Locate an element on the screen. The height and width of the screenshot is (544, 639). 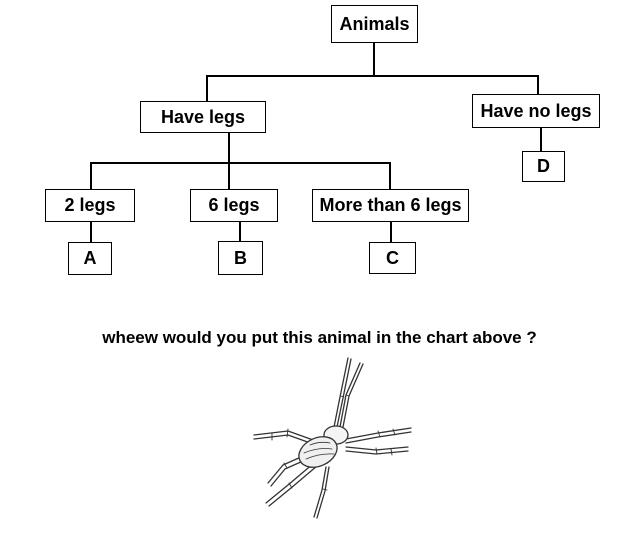
connector-to-have-no-legs is located at coordinates (538, 85).